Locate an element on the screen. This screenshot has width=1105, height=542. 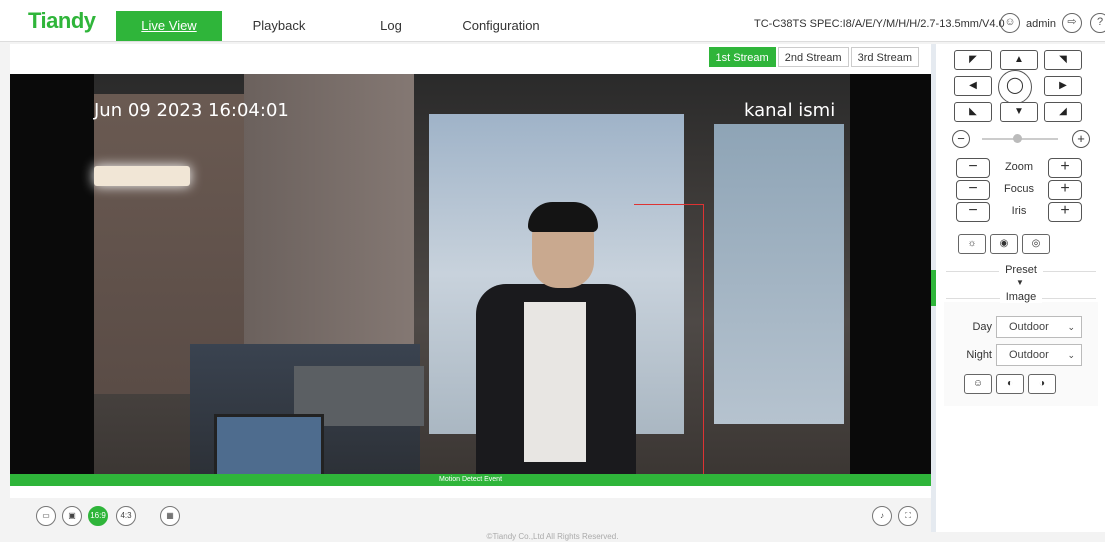
stream-selector: 1st Stream 2nd Stream 3rd Stream is located at coordinates (813, 57).